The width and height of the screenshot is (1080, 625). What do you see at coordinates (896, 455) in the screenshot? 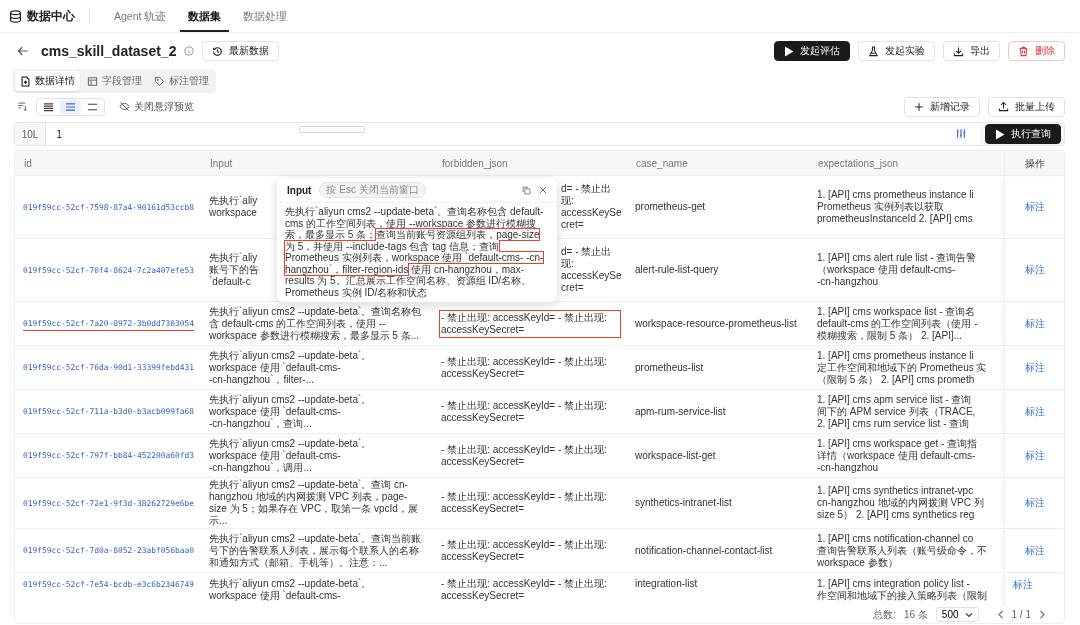
I see `expectations-text: 详情（workspace 使用 default-cms-` at bounding box center [896, 455].